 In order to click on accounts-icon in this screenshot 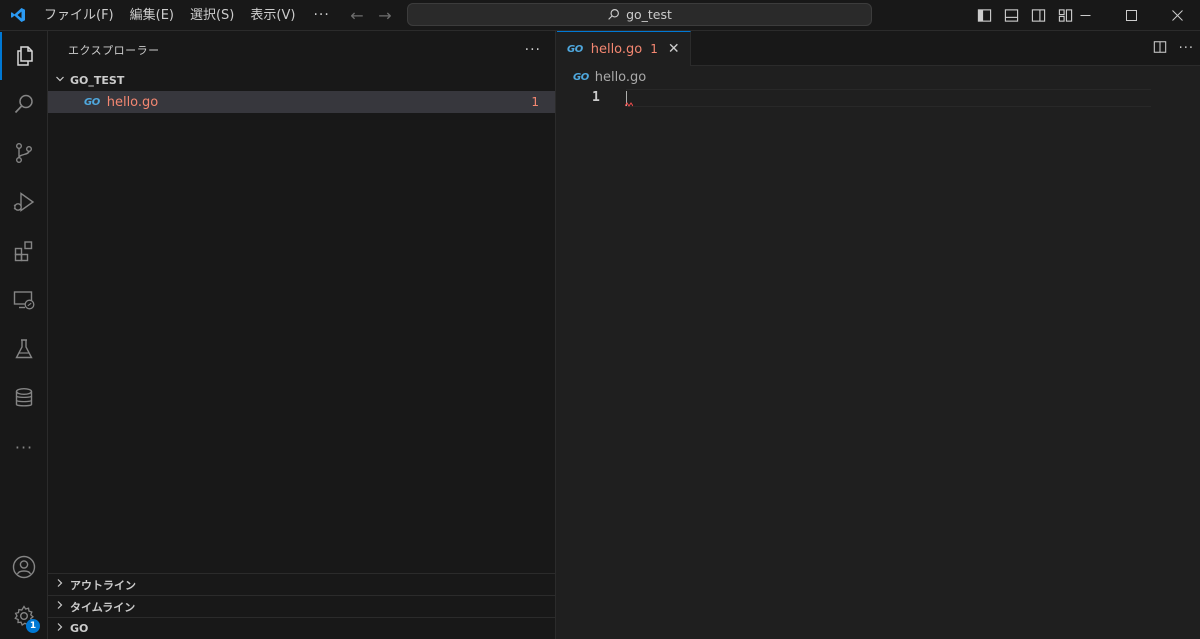, I will do `click(24, 567)`.